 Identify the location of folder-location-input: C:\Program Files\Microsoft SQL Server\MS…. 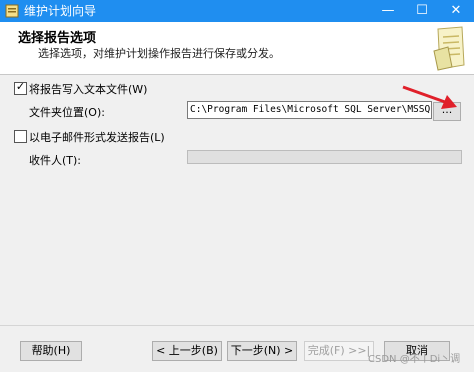
(309, 110).